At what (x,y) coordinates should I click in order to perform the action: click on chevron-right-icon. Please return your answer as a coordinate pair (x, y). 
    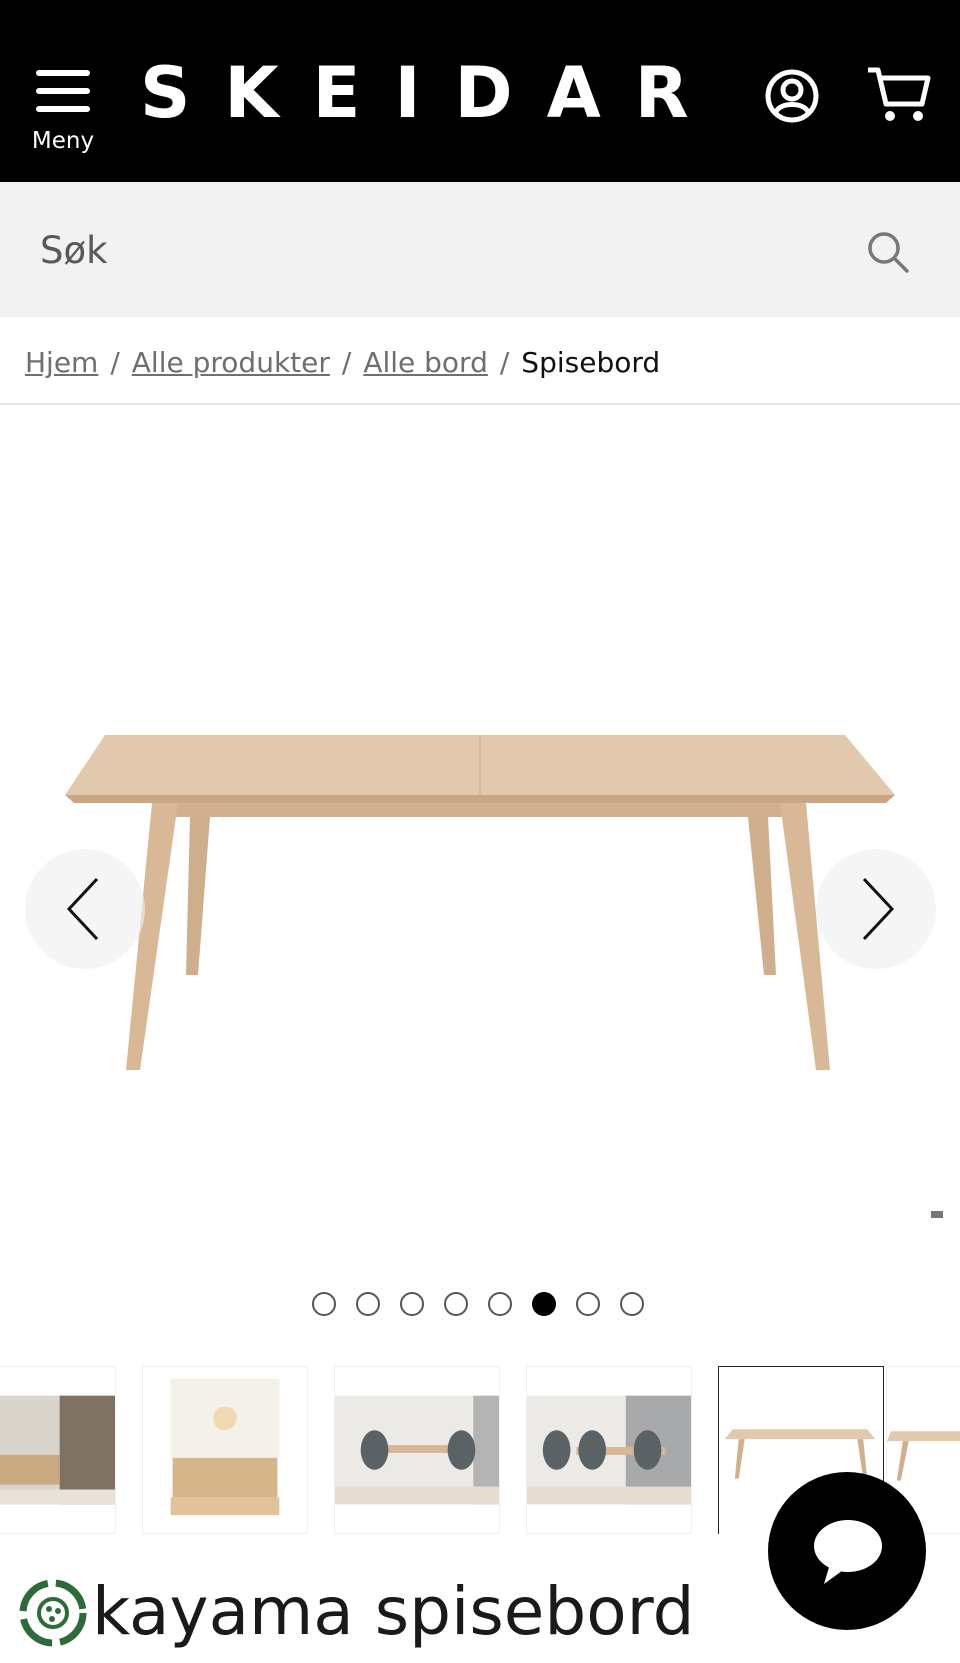
    Looking at the image, I should click on (878, 909).